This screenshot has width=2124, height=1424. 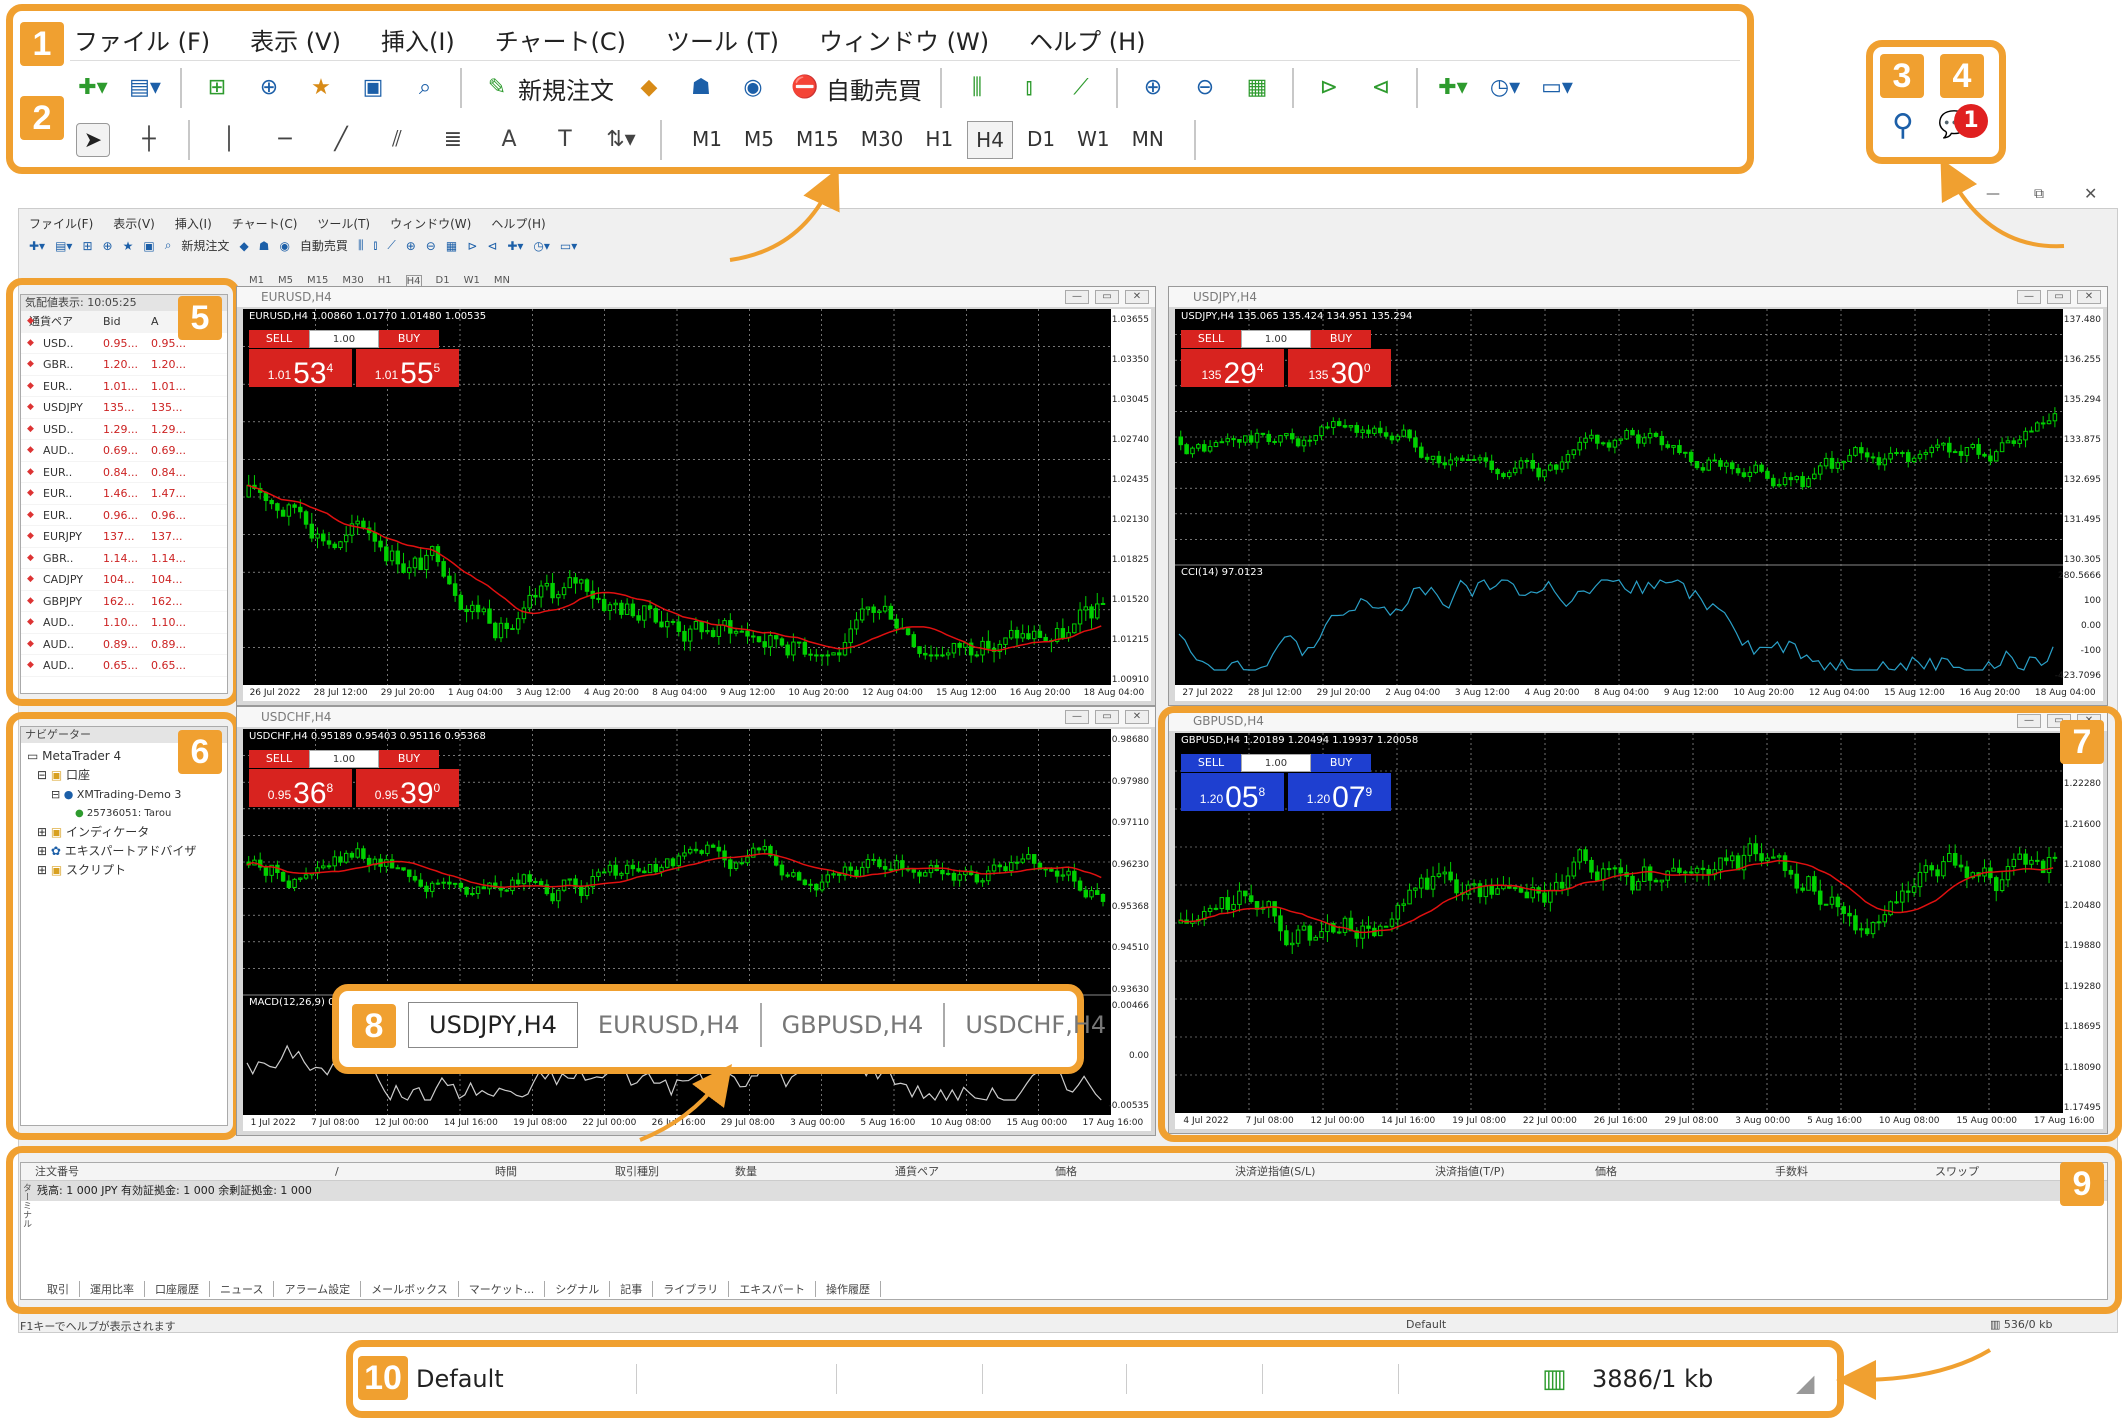 I want to click on terminal-tab: 運用比率, so click(x=112, y=1289).